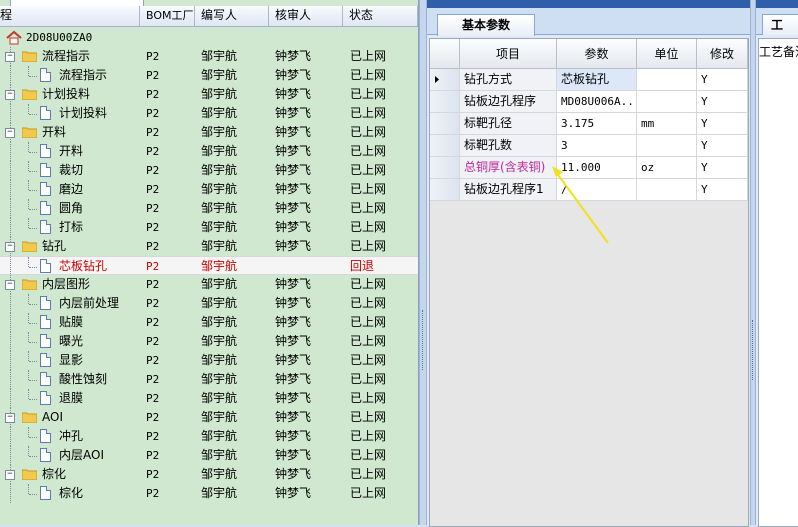 The image size is (798, 527). Describe the element at coordinates (597, 168) in the screenshot. I see `param-value-cell: 11.000` at that location.